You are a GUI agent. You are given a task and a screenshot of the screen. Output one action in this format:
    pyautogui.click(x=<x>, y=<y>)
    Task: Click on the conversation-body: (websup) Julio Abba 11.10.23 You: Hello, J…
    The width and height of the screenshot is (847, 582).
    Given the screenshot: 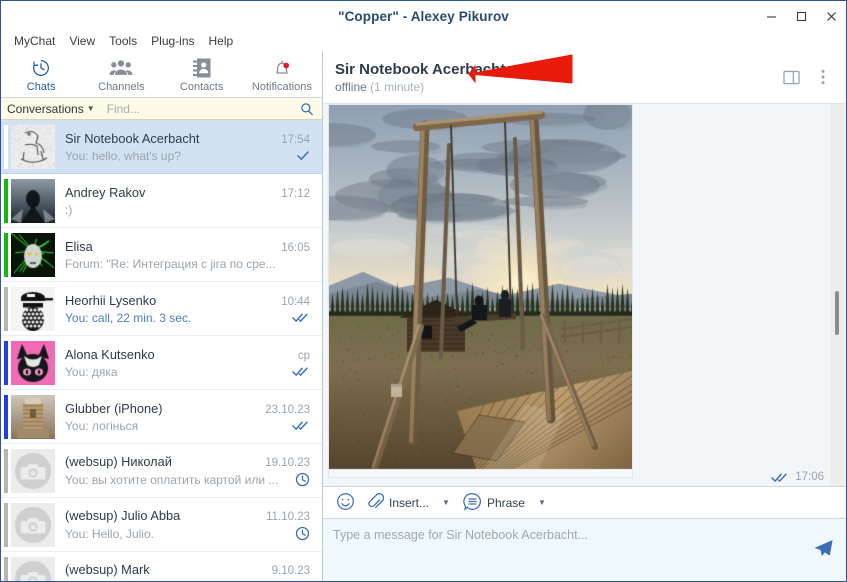 What is the action you would take?
    pyautogui.click(x=184, y=524)
    